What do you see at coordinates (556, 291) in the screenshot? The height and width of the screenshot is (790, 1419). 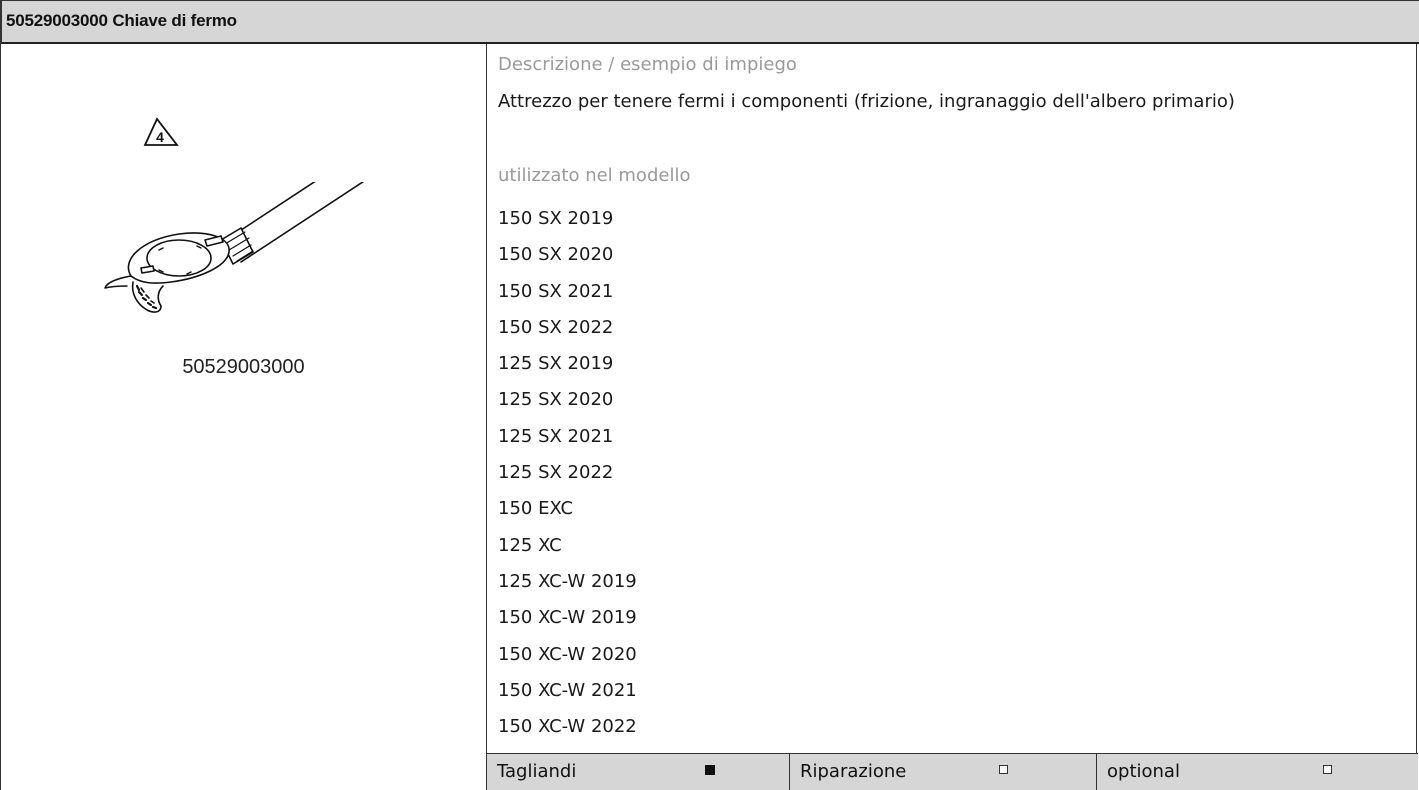 I see `model-item: 150 SX 2021` at bounding box center [556, 291].